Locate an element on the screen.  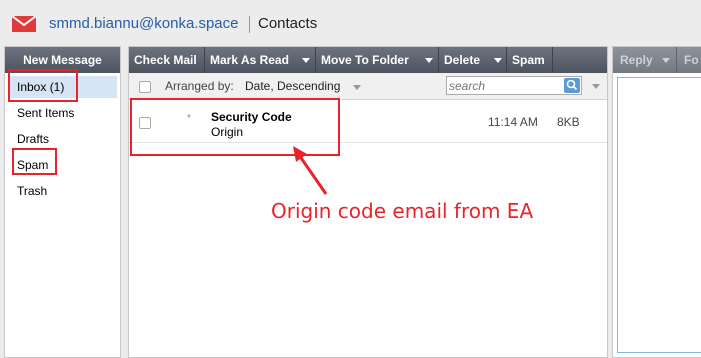
reading-toolbar: Reply Fo is located at coordinates (657, 60).